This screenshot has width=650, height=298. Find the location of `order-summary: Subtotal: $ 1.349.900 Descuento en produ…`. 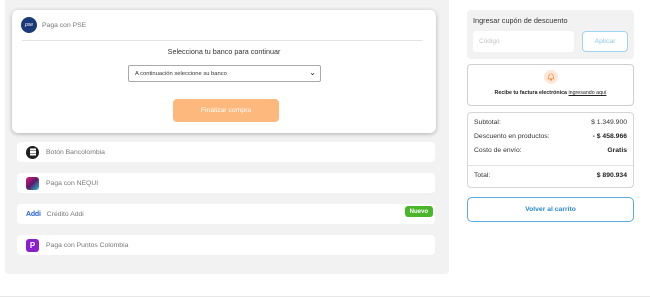

order-summary: Subtotal: $ 1.349.900 Descuento en produ… is located at coordinates (550, 150).